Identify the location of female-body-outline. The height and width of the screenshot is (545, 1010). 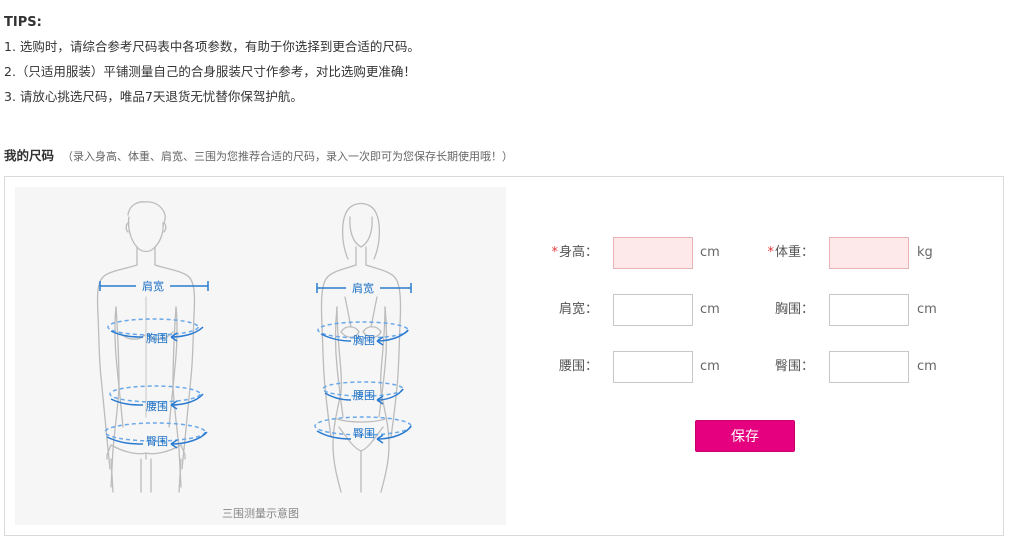
(361, 347).